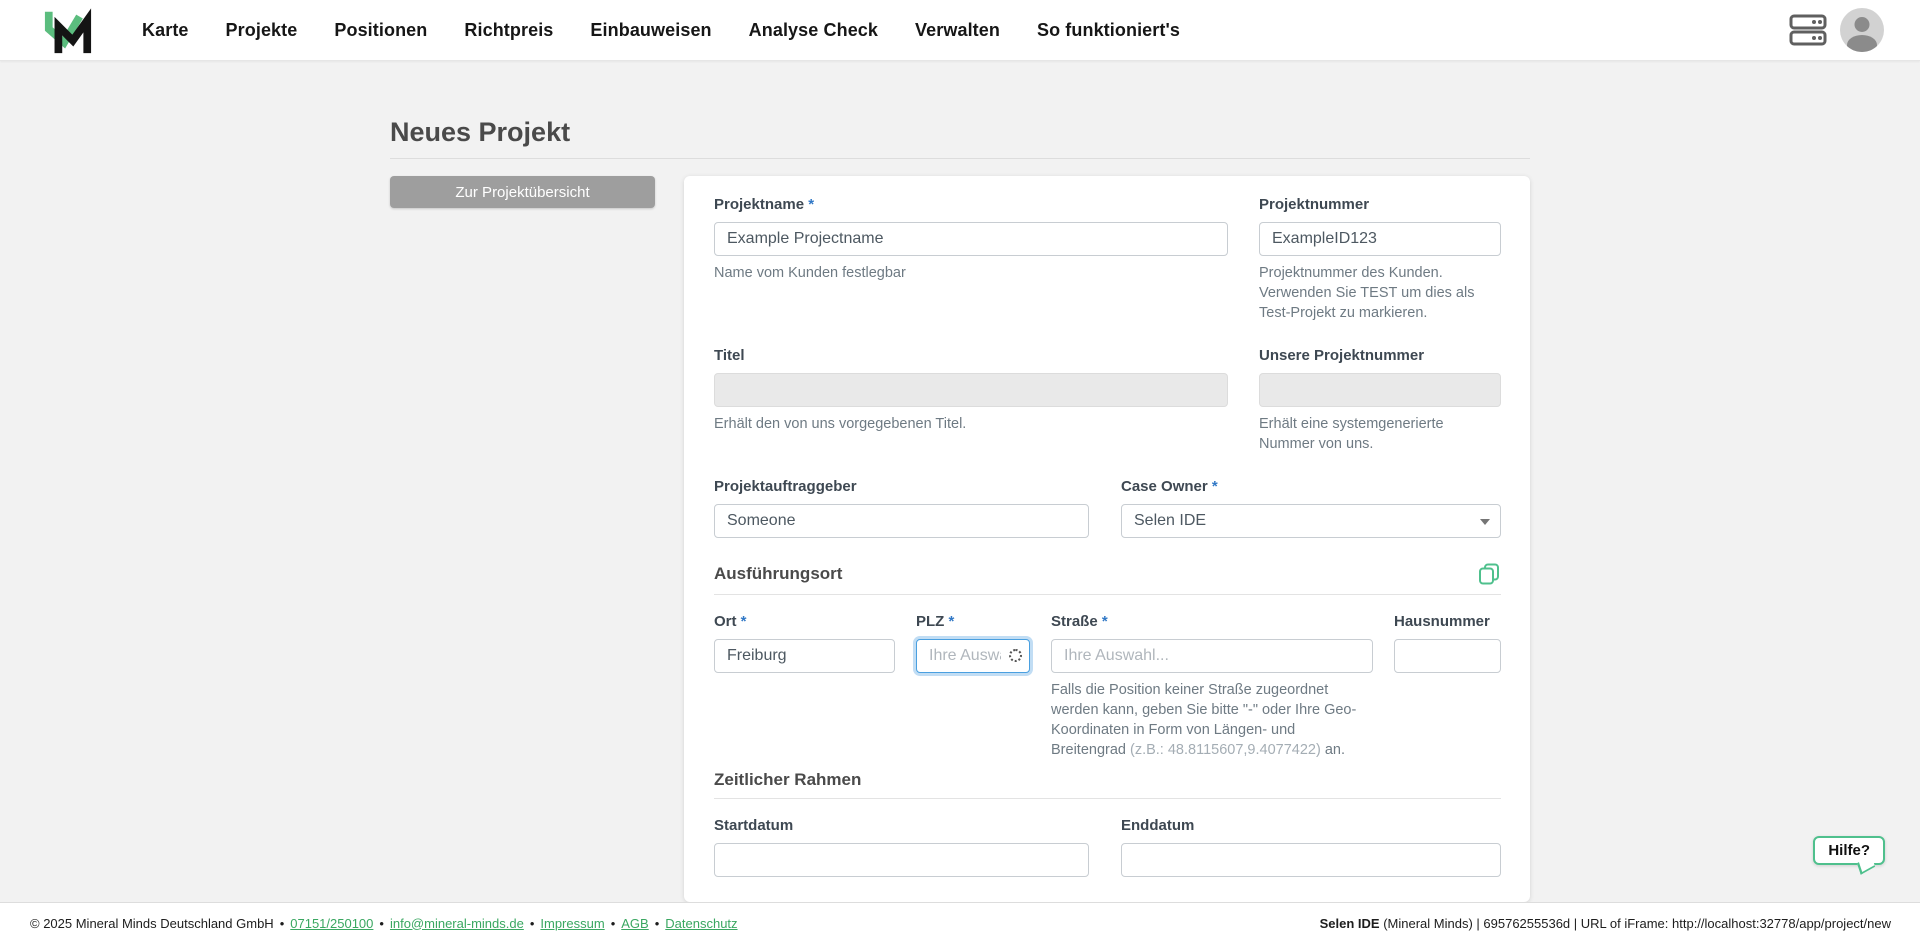 Image resolution: width=1920 pixels, height=943 pixels. Describe the element at coordinates (522, 192) in the screenshot. I see `zur-projektuebersicht-button: Zur Projektübersicht` at that location.